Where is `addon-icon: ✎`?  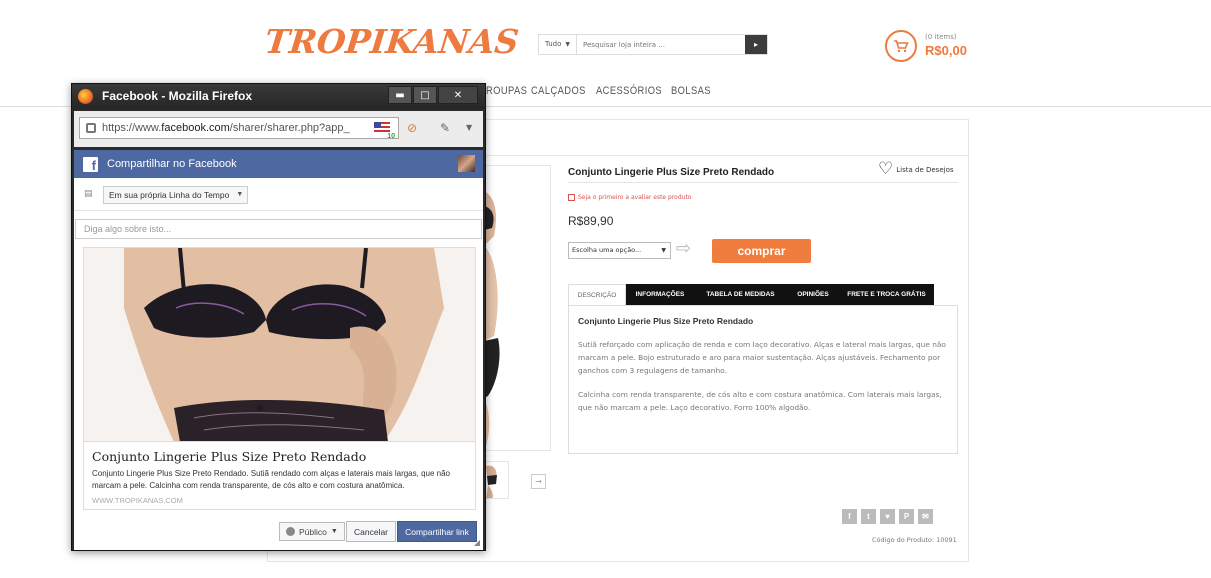 addon-icon: ✎ is located at coordinates (445, 128).